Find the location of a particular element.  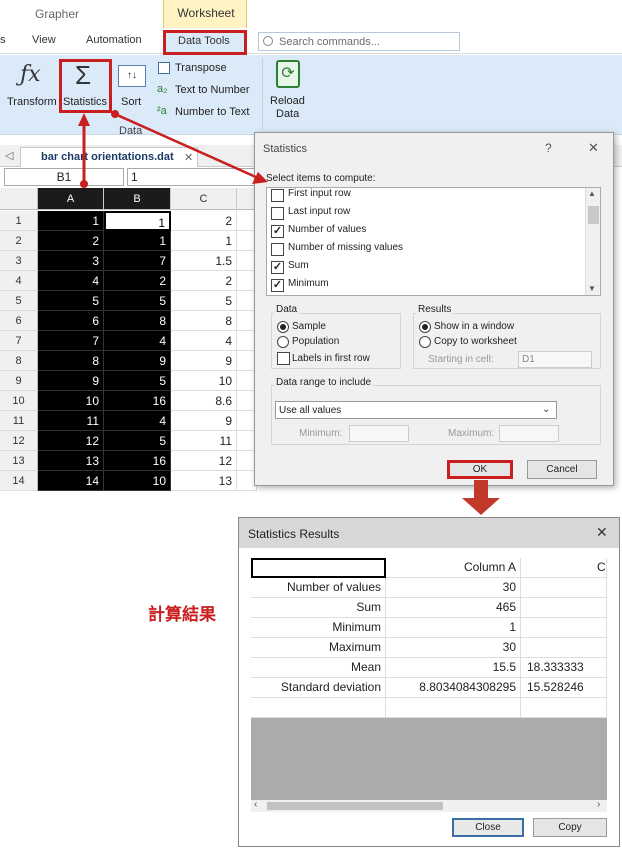

results-cell: 15.5 is located at coordinates (453, 668).